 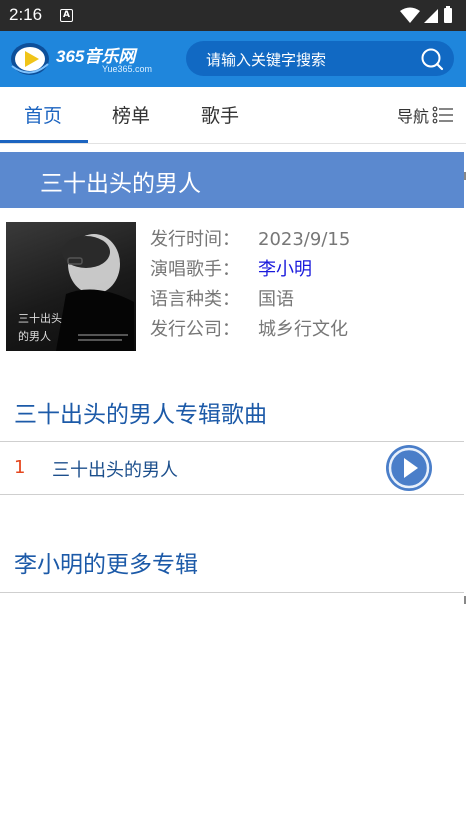 I want to click on language-value: 国语, so click(x=276, y=299).